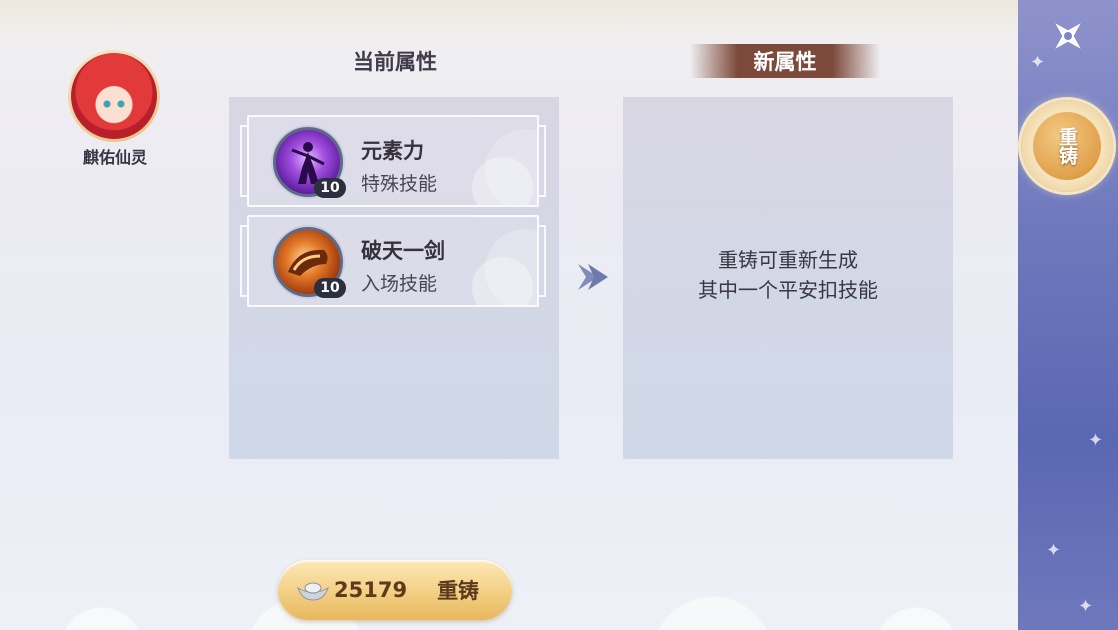 The width and height of the screenshot is (1118, 630). Describe the element at coordinates (509, 20) in the screenshot. I see `top-decoration` at that location.